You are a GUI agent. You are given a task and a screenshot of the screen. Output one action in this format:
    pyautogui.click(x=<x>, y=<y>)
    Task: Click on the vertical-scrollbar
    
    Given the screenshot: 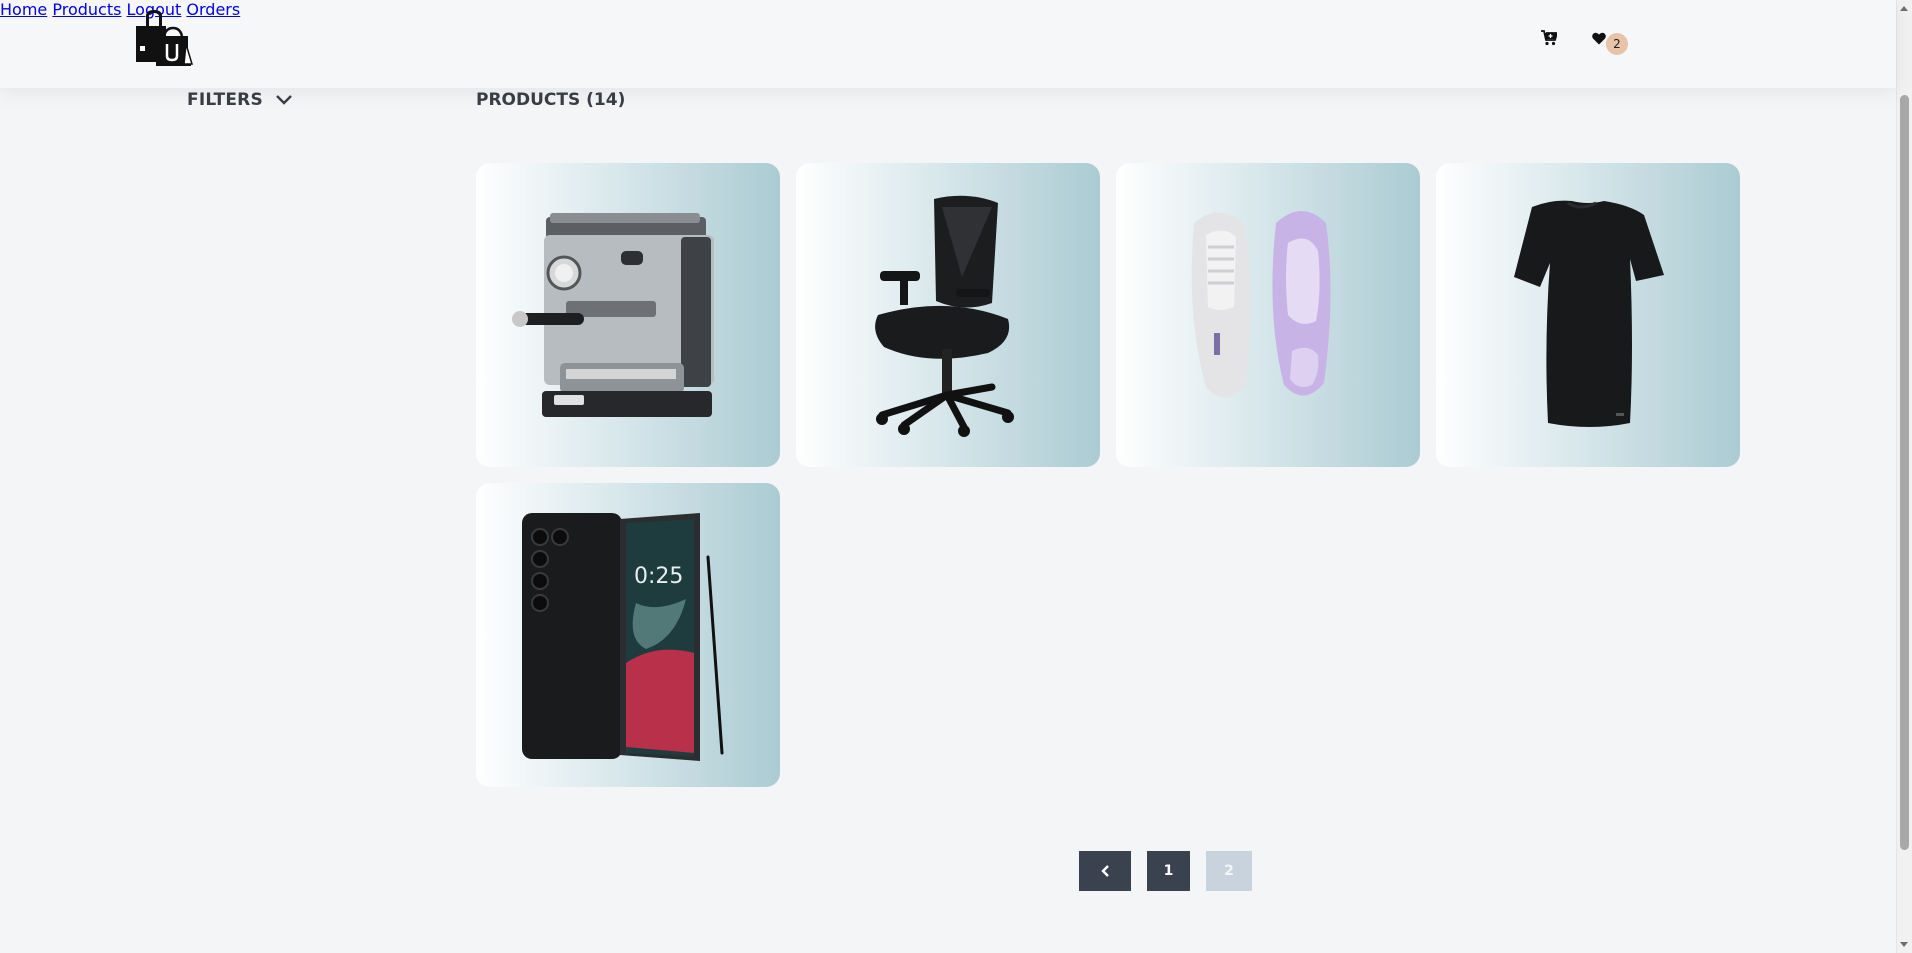 What is the action you would take?
    pyautogui.click(x=1904, y=476)
    